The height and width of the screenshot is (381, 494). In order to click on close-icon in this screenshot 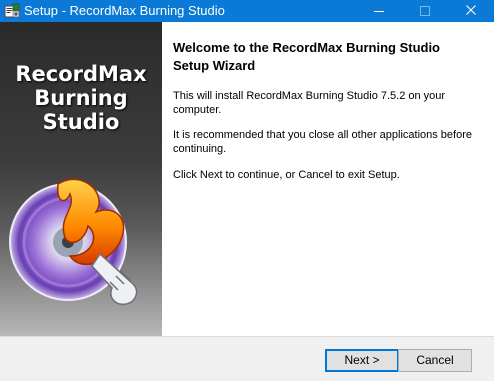, I will do `click(471, 10)`.